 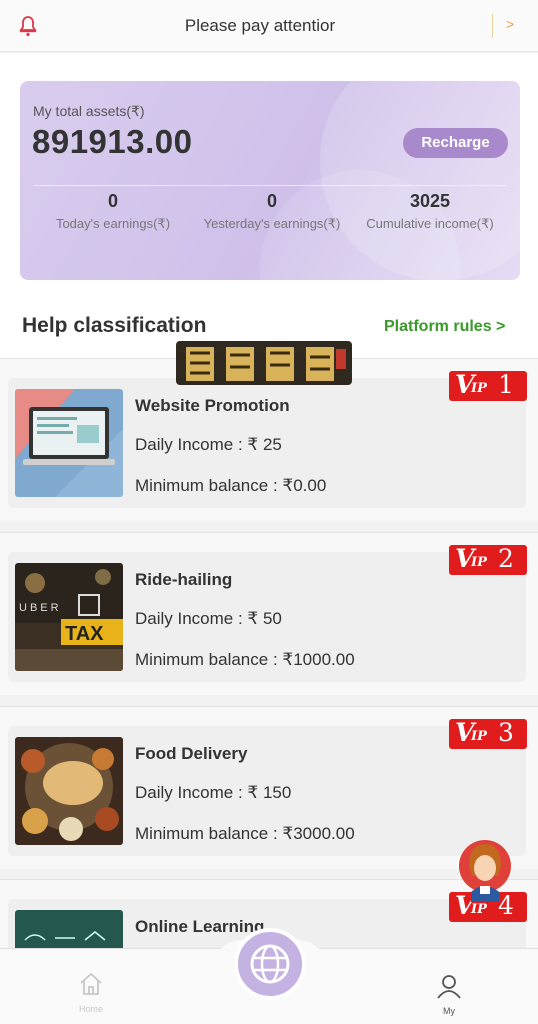 I want to click on nav-home: Home, so click(x=91, y=992).